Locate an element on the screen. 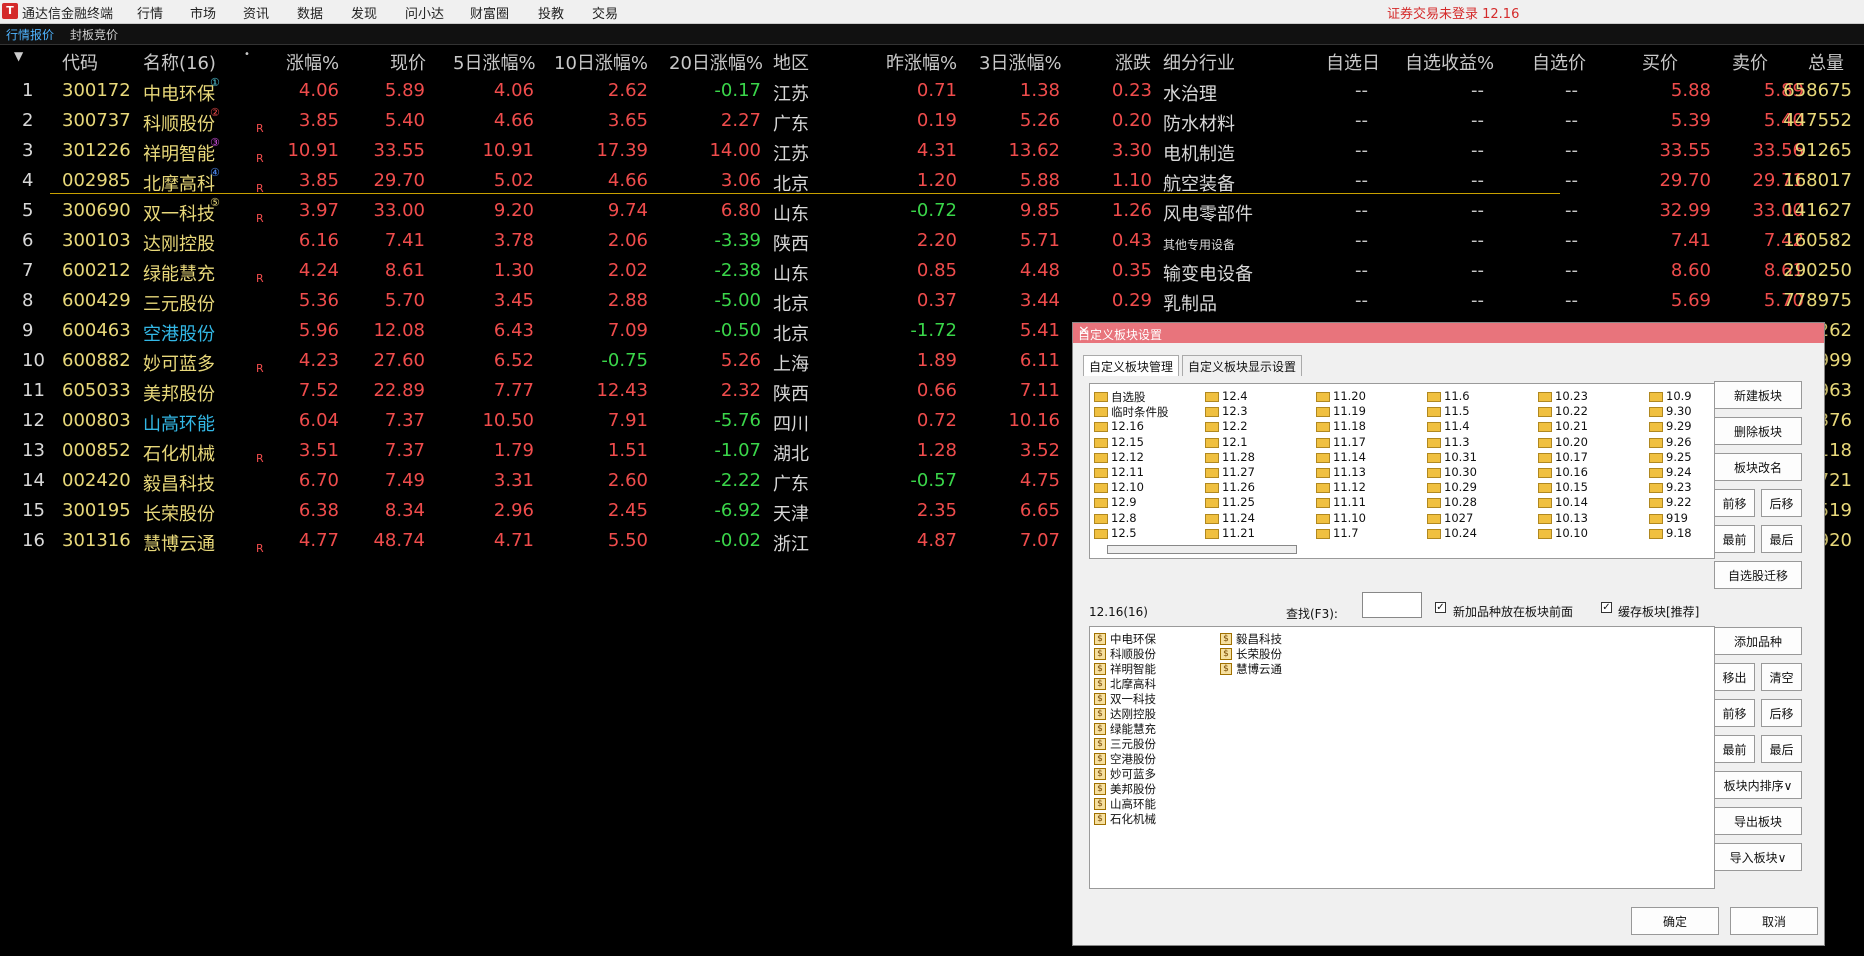 The width and height of the screenshot is (1864, 956). col-watch-price: 自选价 is located at coordinates (1559, 62).